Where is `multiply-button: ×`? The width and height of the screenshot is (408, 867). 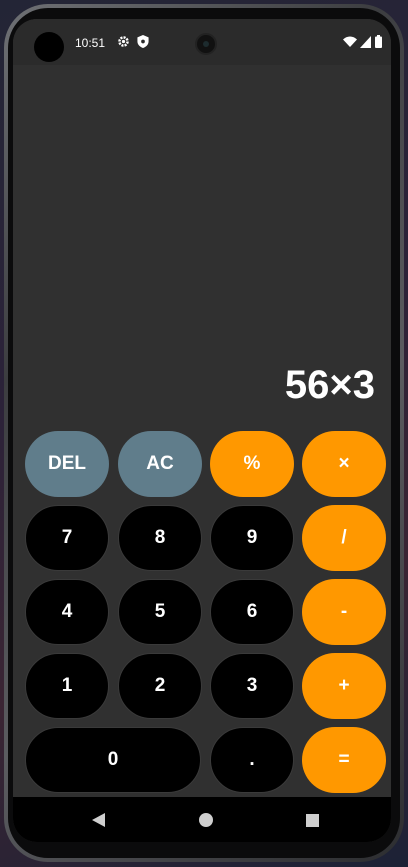
multiply-button: × is located at coordinates (344, 464).